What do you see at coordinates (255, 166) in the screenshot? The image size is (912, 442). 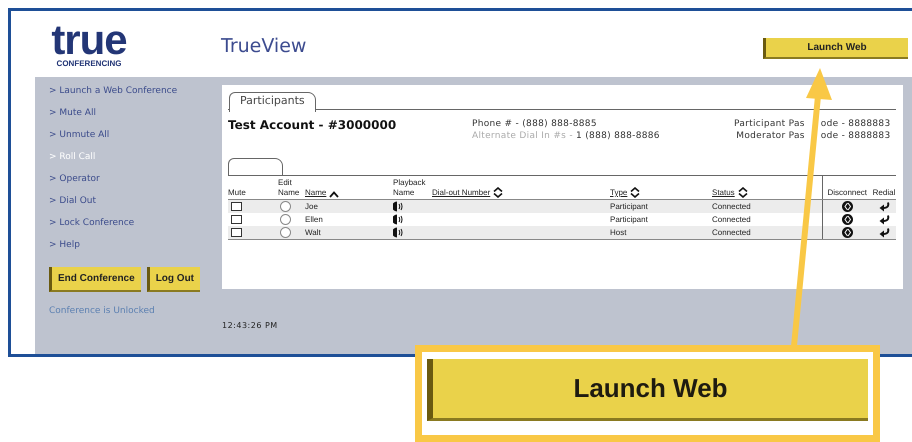 I see `blank-tab` at bounding box center [255, 166].